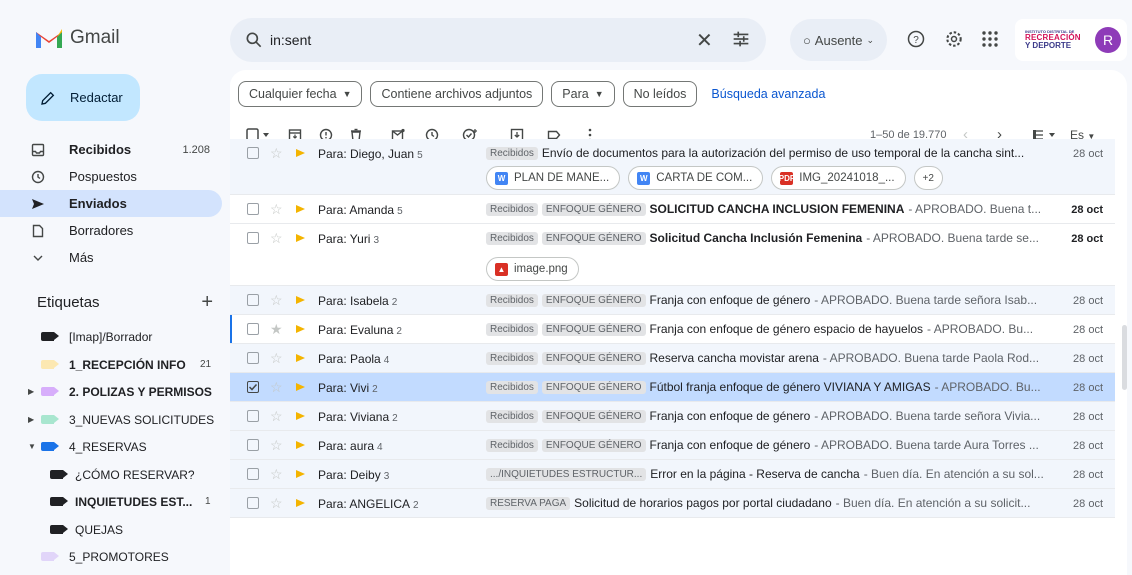 This screenshot has height=575, width=1132. Describe the element at coordinates (111, 203) in the screenshot. I see `sidebar-item-sent: Enviados` at that location.